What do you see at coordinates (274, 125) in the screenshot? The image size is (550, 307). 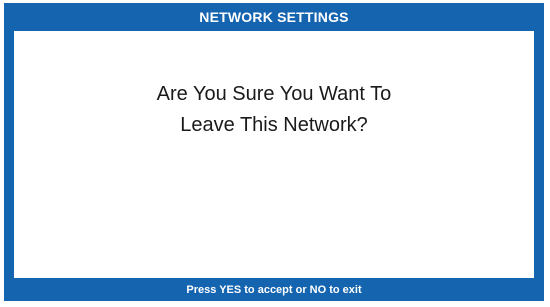 I see `message-line-2: Leave This Network?` at bounding box center [274, 125].